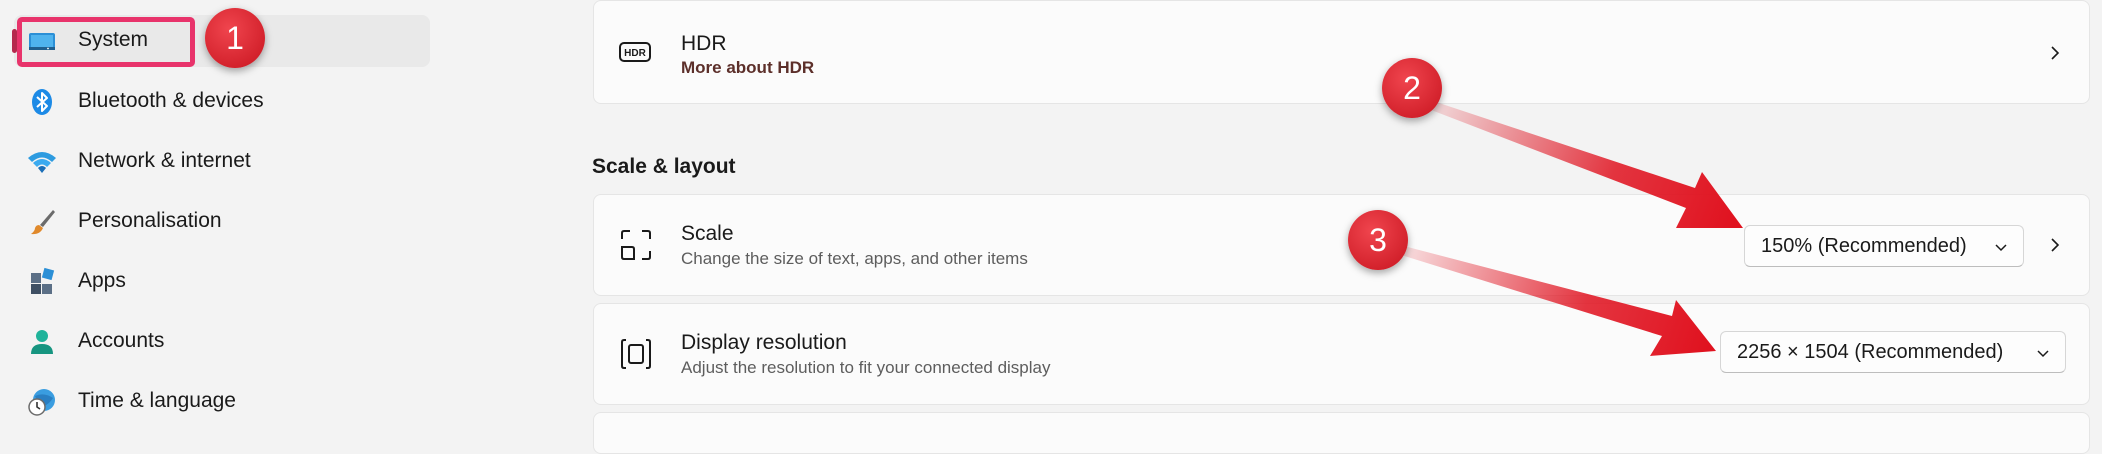 The width and height of the screenshot is (2102, 454). I want to click on resolution-title: Display resolution, so click(764, 342).